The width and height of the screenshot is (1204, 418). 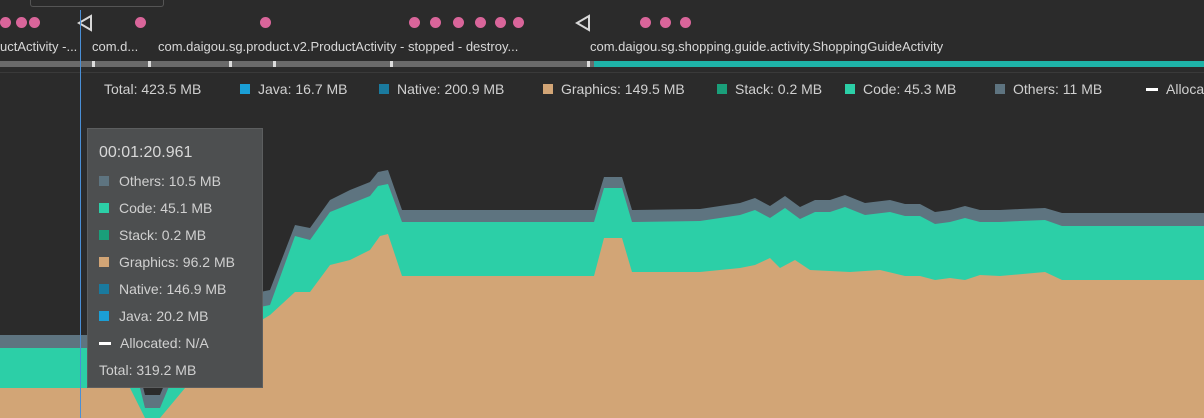 What do you see at coordinates (164, 343) in the screenshot?
I see `tooltip-row-label: Allocated: N/A` at bounding box center [164, 343].